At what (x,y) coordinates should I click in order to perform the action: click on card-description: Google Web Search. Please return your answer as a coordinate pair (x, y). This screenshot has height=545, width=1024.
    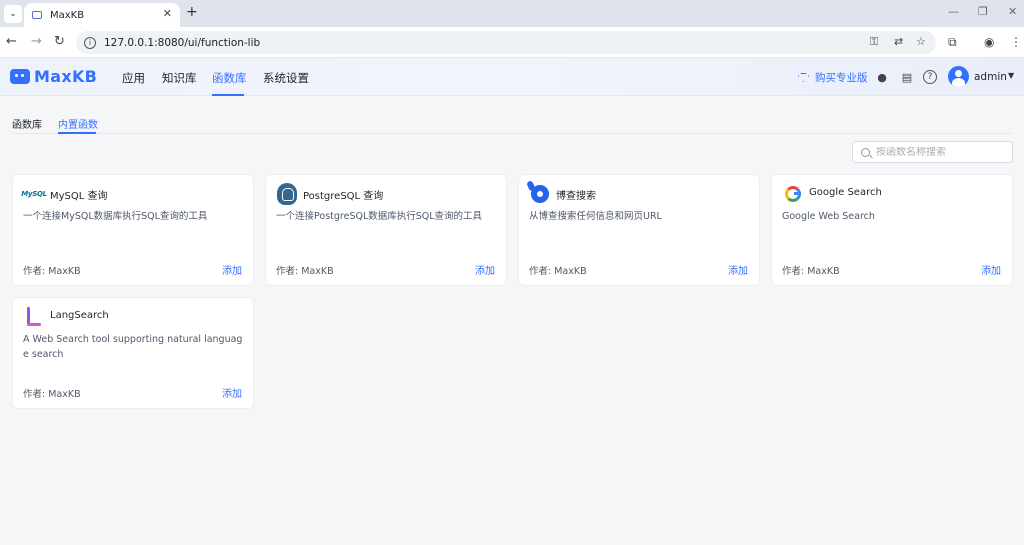
    Looking at the image, I should click on (828, 216).